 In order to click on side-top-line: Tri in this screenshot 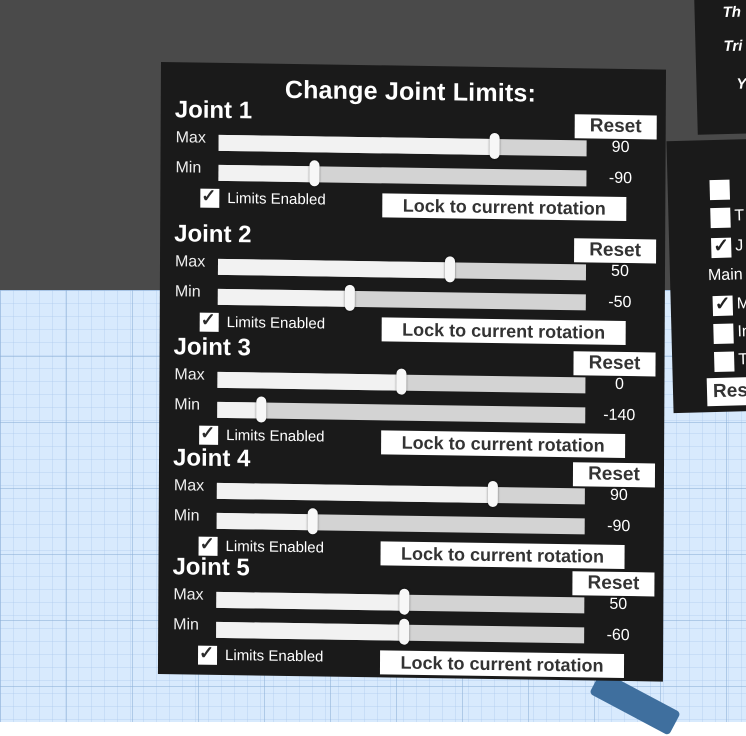, I will do `click(733, 46)`.